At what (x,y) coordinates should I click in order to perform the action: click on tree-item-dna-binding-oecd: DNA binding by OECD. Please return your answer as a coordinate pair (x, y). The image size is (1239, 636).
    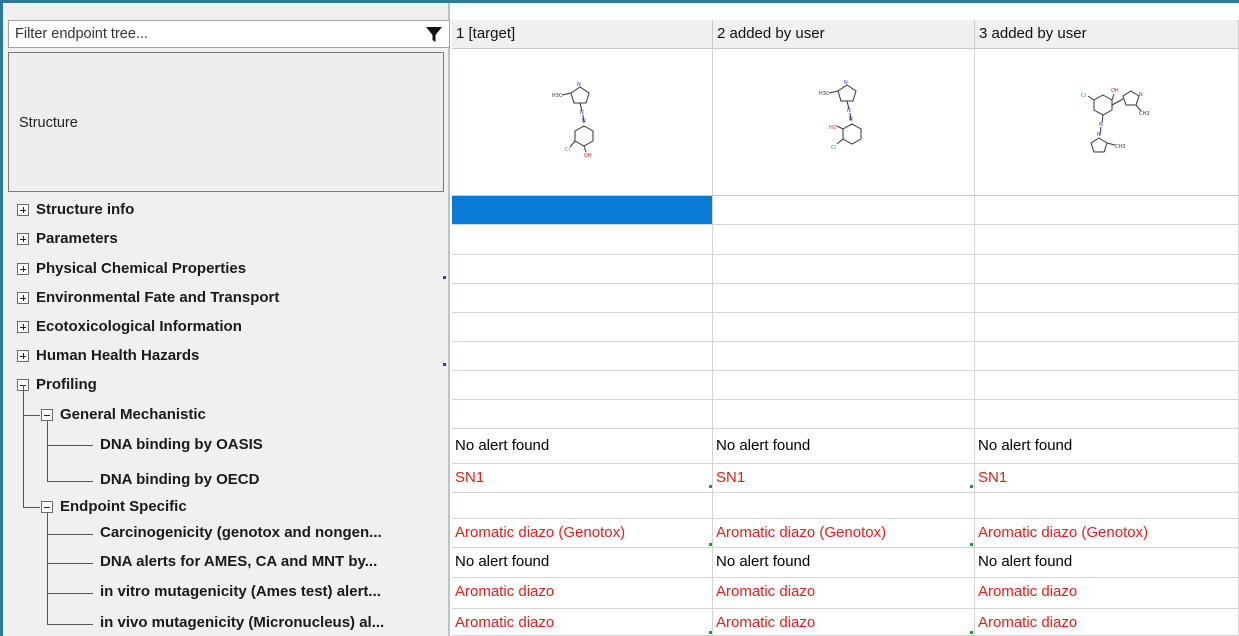
    Looking at the image, I should click on (226, 480).